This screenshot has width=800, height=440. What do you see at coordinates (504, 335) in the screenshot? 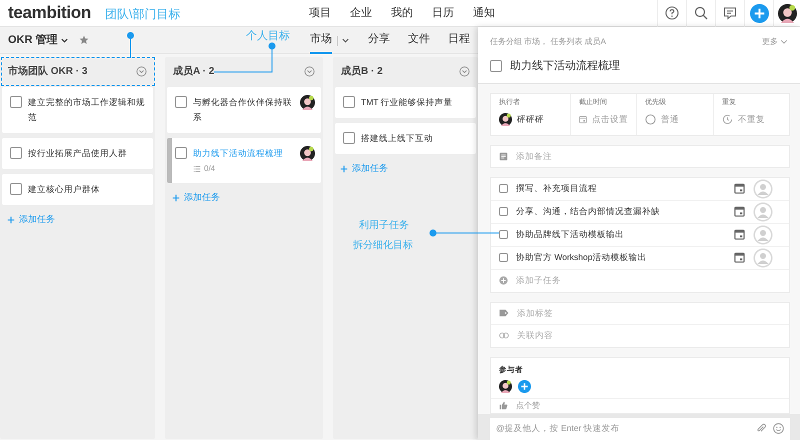
I see `link-icon` at bounding box center [504, 335].